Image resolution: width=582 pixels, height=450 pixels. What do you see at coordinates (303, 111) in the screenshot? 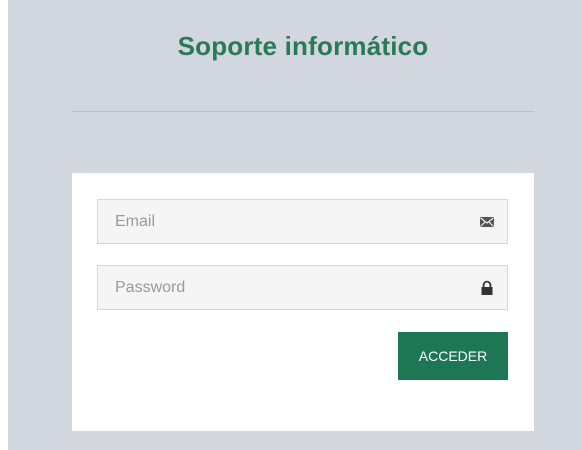
I see `divider` at bounding box center [303, 111].